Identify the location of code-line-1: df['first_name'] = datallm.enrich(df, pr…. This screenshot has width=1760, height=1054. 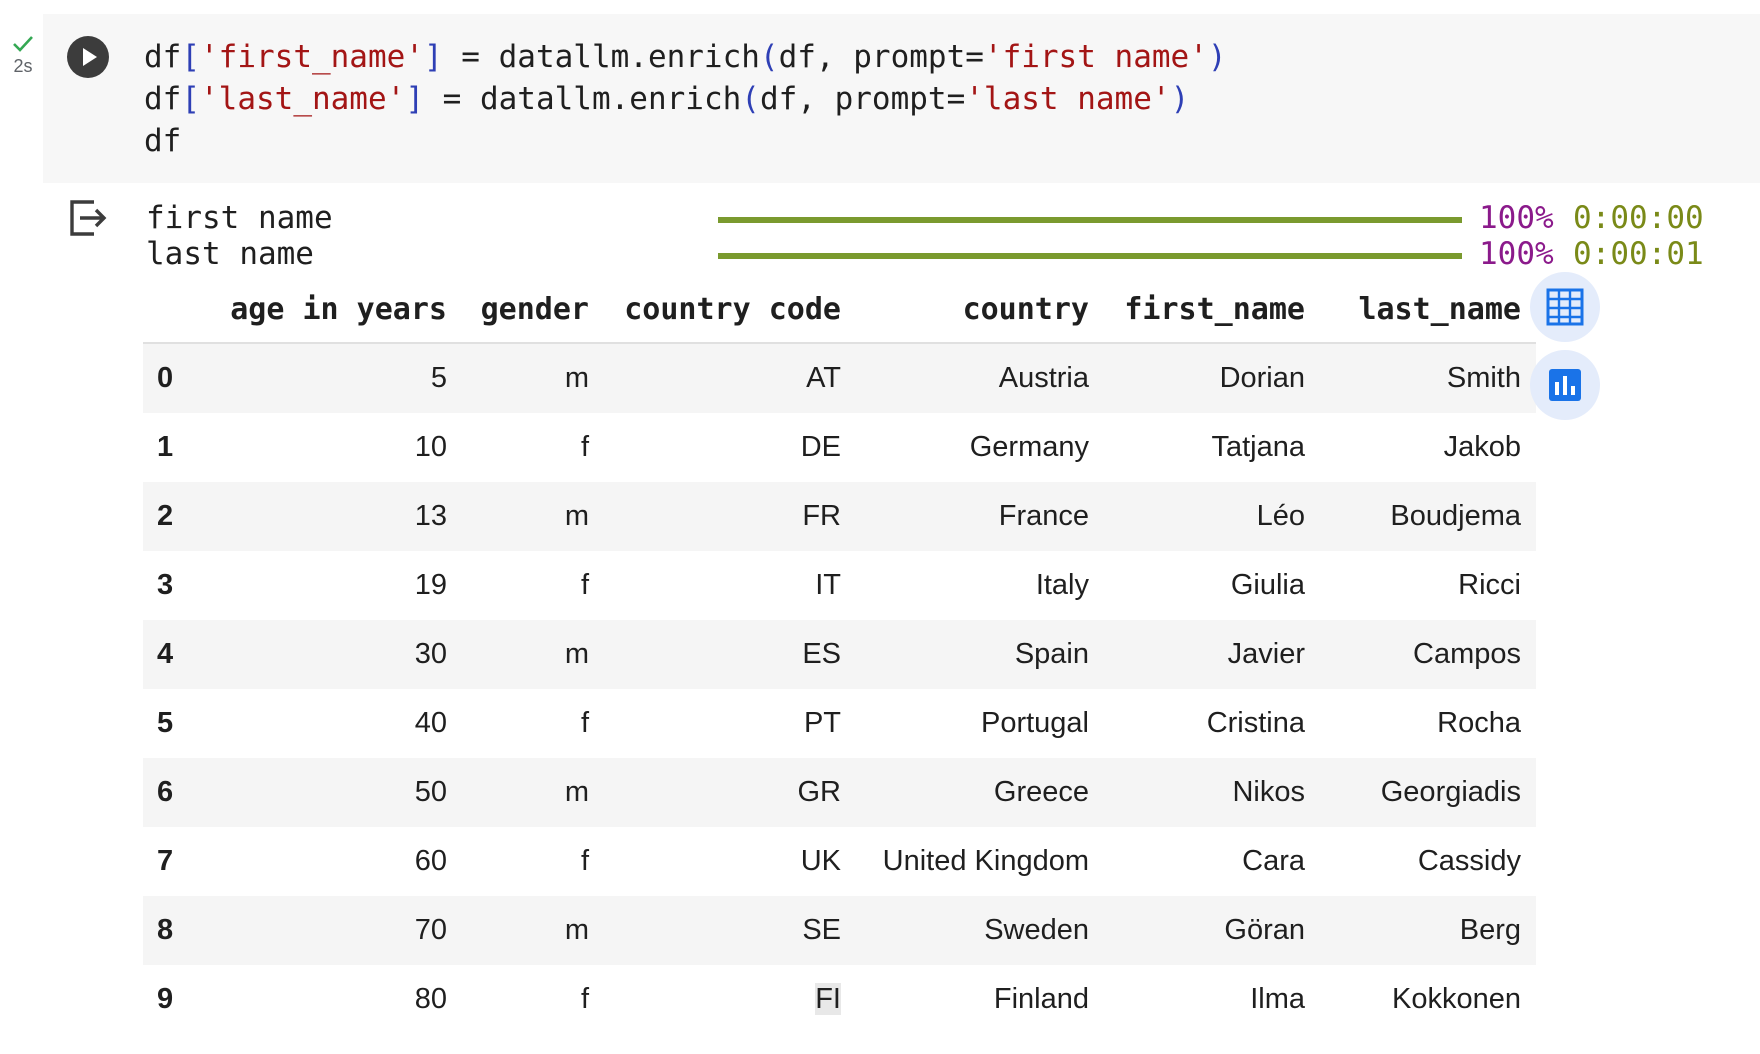
(685, 57).